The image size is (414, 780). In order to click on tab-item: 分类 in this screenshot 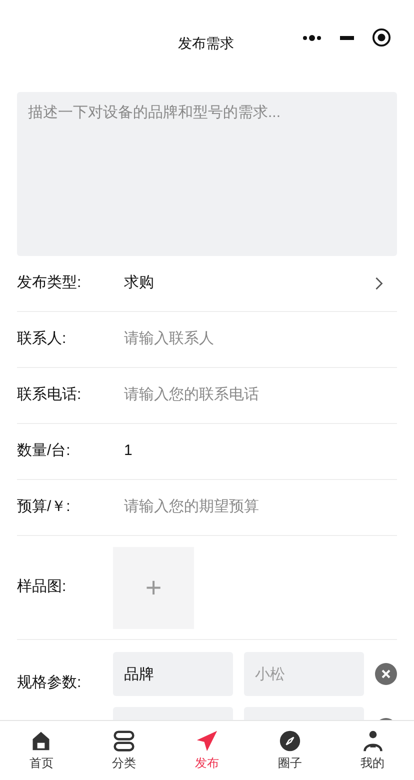, I will do `click(124, 750)`.